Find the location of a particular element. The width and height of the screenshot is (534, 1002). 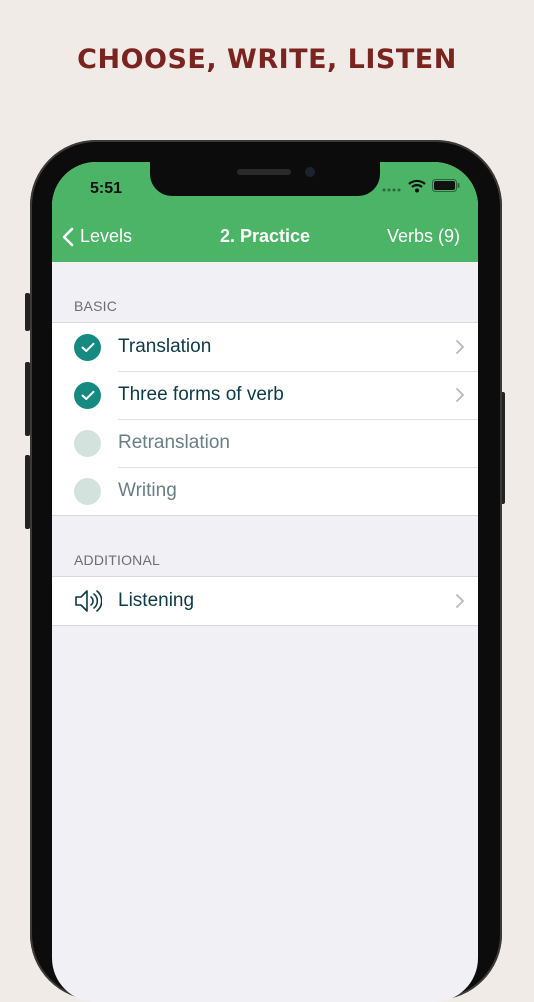

navigation-bar: 5:51 Levels 2. Practice Verbs (9) is located at coordinates (265, 212).